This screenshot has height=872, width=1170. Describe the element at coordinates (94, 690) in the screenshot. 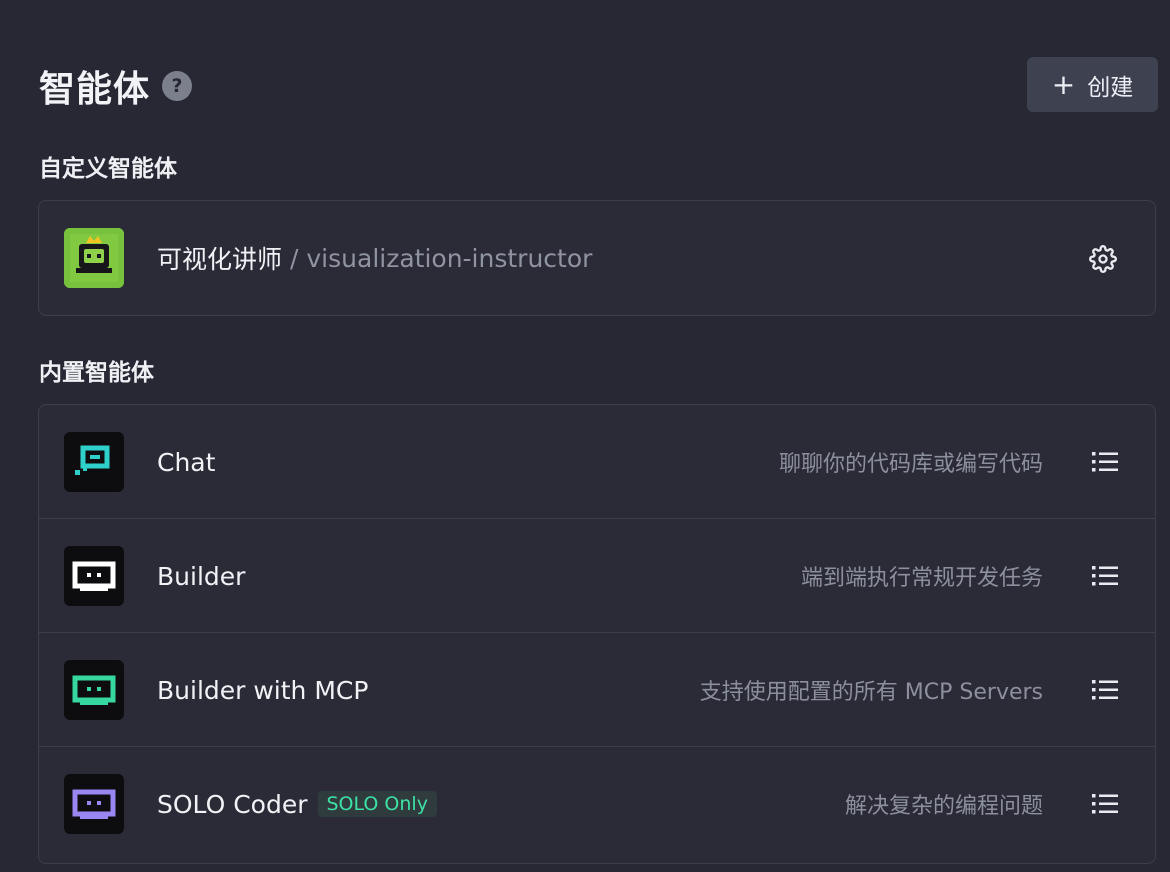

I see `builder-mcp-icon` at that location.